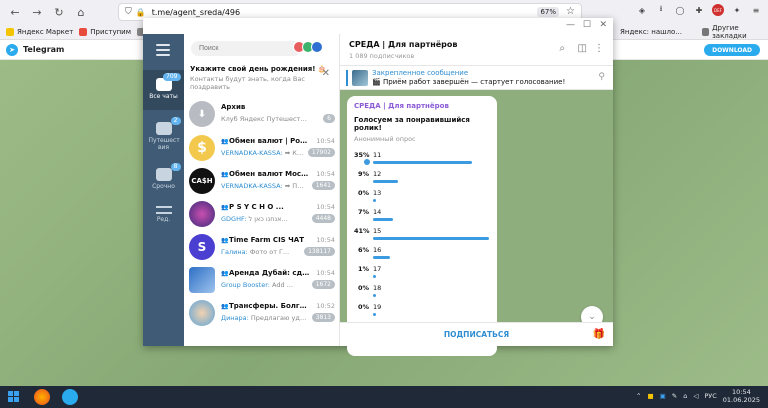 Image resolution: width=768 pixels, height=408 pixels. What do you see at coordinates (674, 396) in the screenshot?
I see `pen-icon: ✎` at bounding box center [674, 396].